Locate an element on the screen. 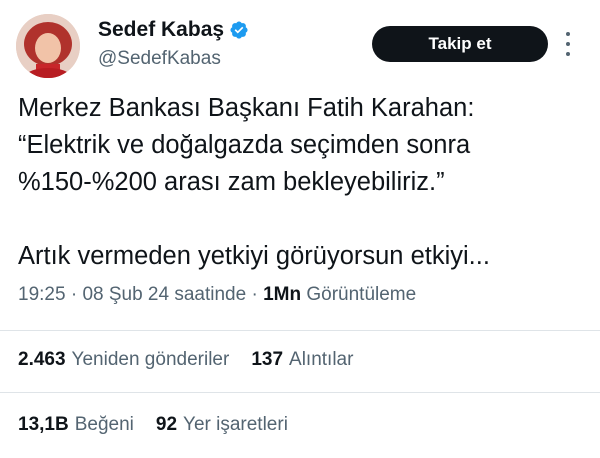  quotes-stat: 137 Alıntılar is located at coordinates (302, 360).